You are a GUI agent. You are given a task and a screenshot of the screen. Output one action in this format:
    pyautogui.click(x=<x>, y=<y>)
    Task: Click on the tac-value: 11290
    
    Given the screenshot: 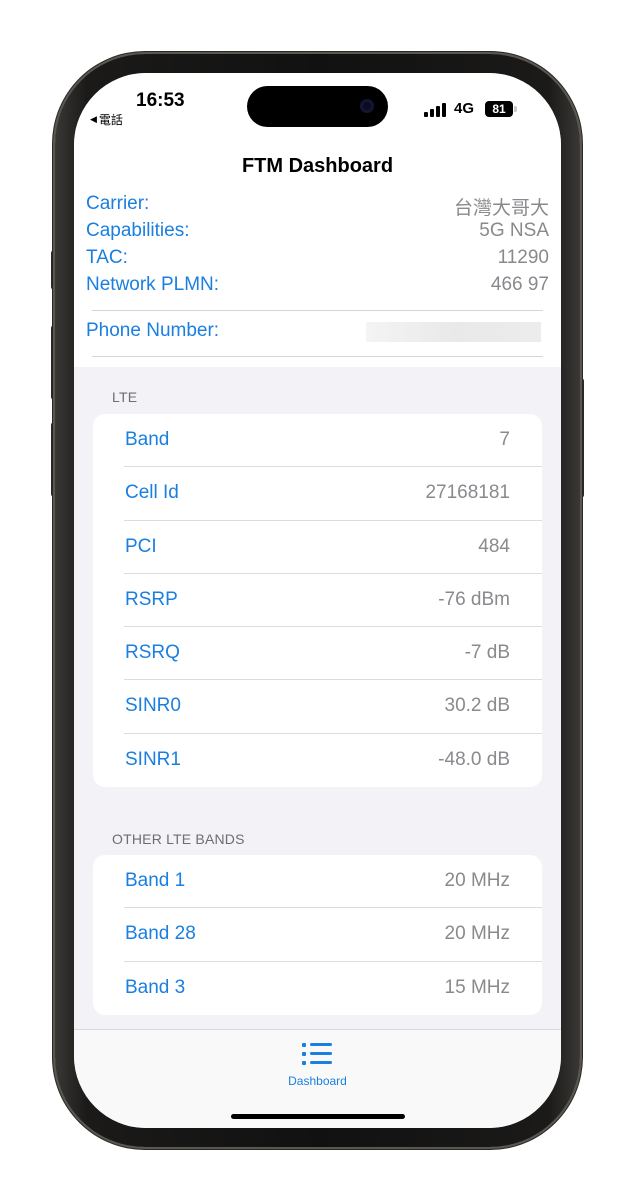 What is the action you would take?
    pyautogui.click(x=523, y=257)
    